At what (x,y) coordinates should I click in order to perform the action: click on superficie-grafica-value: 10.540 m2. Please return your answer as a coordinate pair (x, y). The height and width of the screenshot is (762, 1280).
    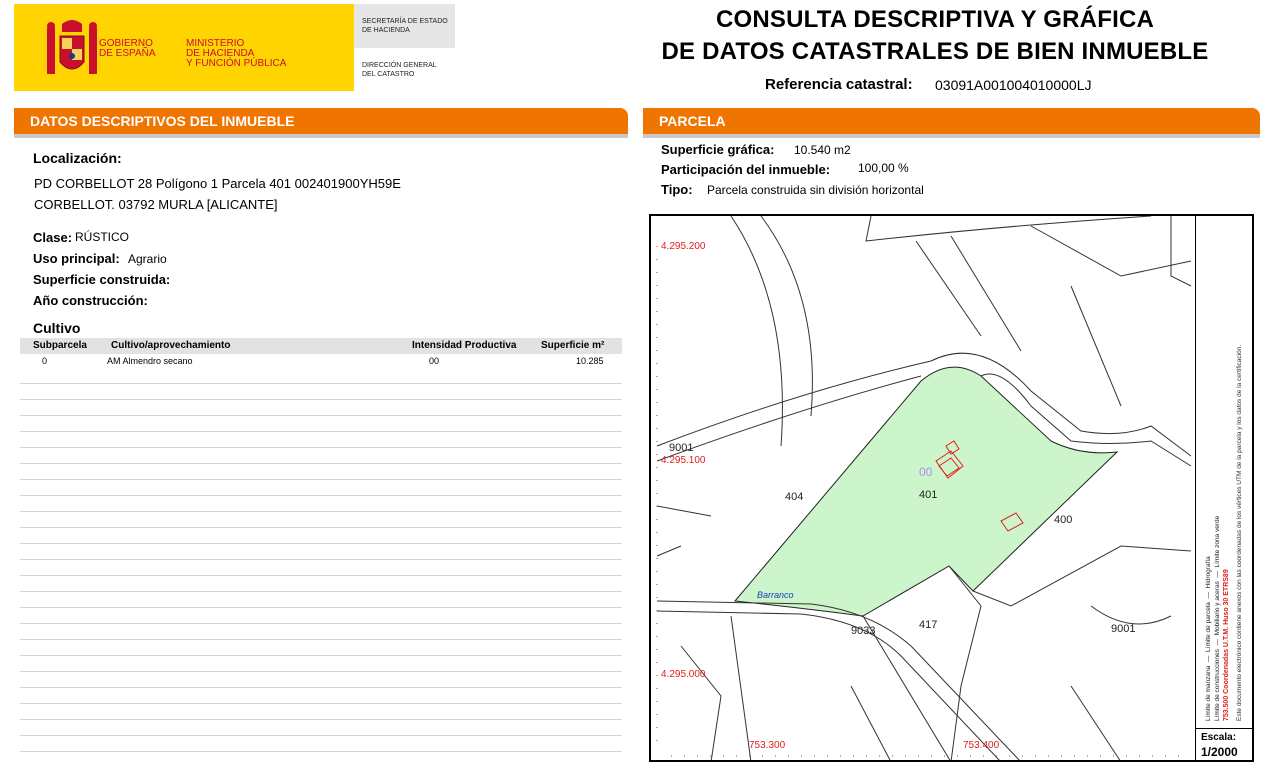
    Looking at the image, I should click on (822, 150).